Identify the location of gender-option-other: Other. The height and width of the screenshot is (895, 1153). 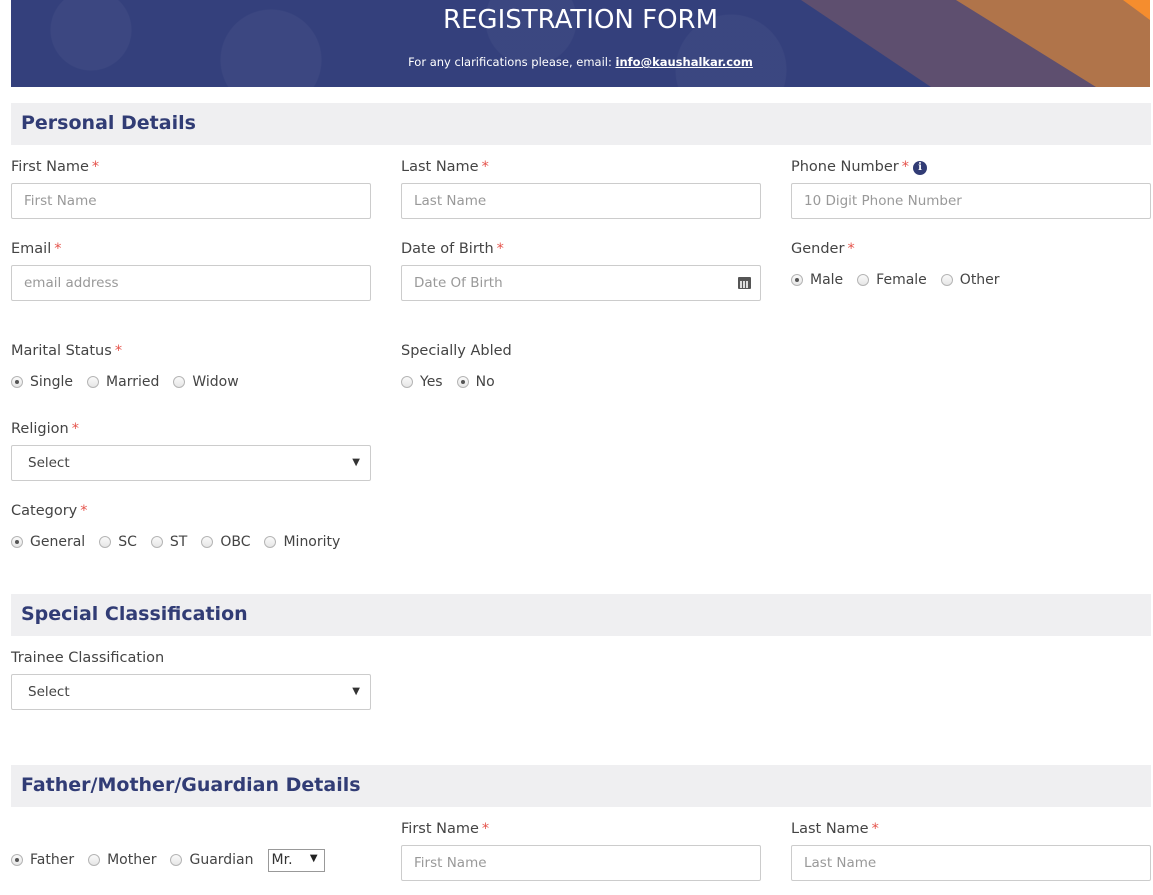
(970, 280).